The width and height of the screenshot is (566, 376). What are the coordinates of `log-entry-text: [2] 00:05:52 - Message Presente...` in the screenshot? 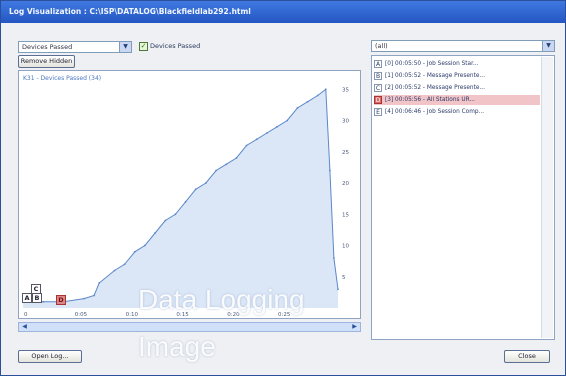 It's located at (435, 88).